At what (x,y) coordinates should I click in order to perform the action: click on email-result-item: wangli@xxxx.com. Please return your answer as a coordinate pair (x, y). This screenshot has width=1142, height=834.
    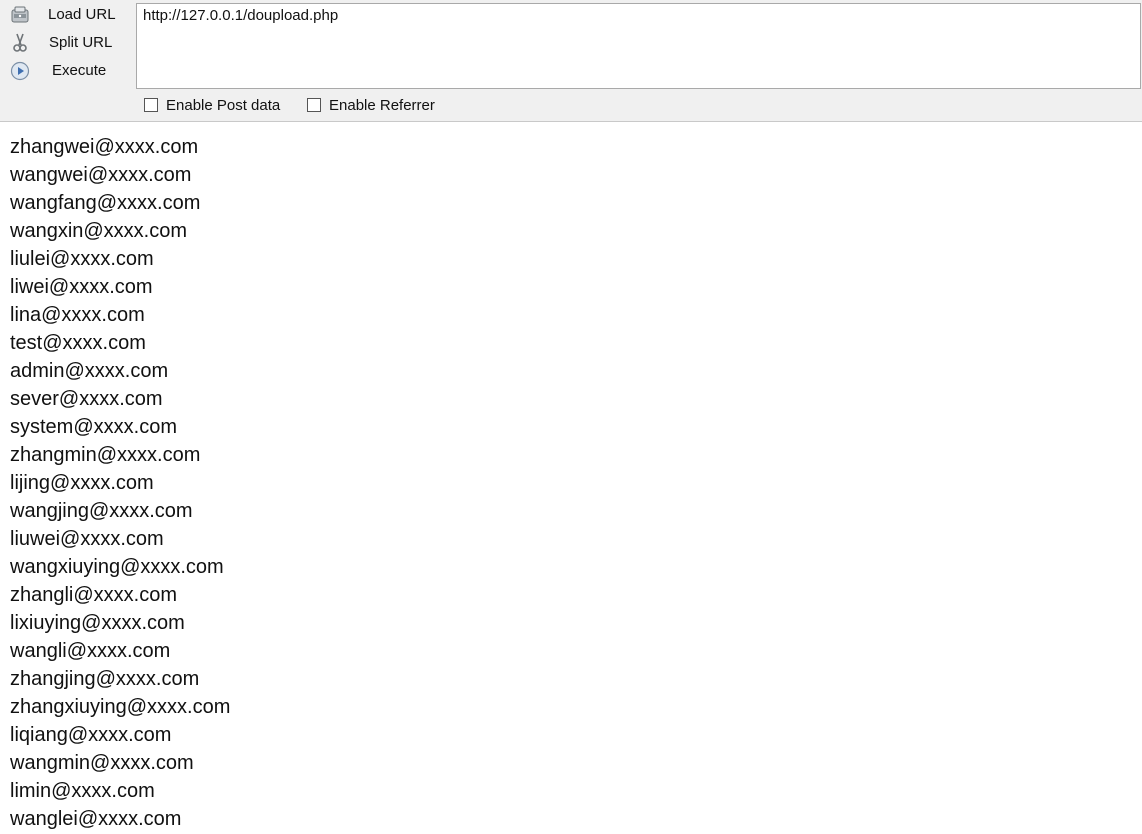
    Looking at the image, I should click on (90, 651).